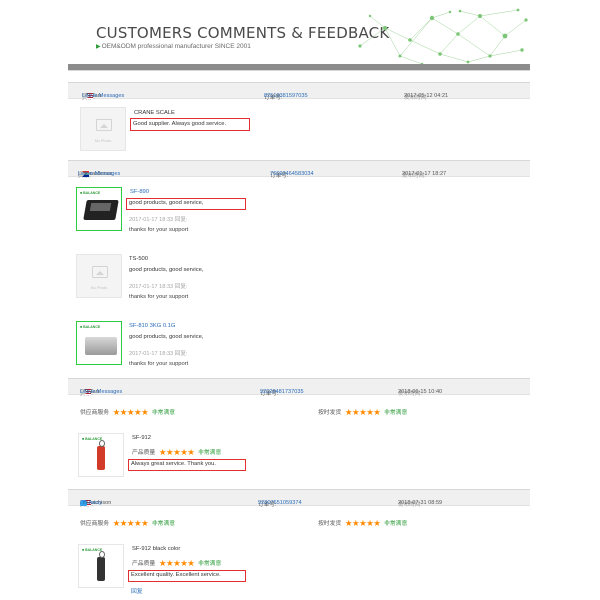  What do you see at coordinates (180, 124) in the screenshot?
I see `comment-text: Good supplier. Always good service.` at bounding box center [180, 124].